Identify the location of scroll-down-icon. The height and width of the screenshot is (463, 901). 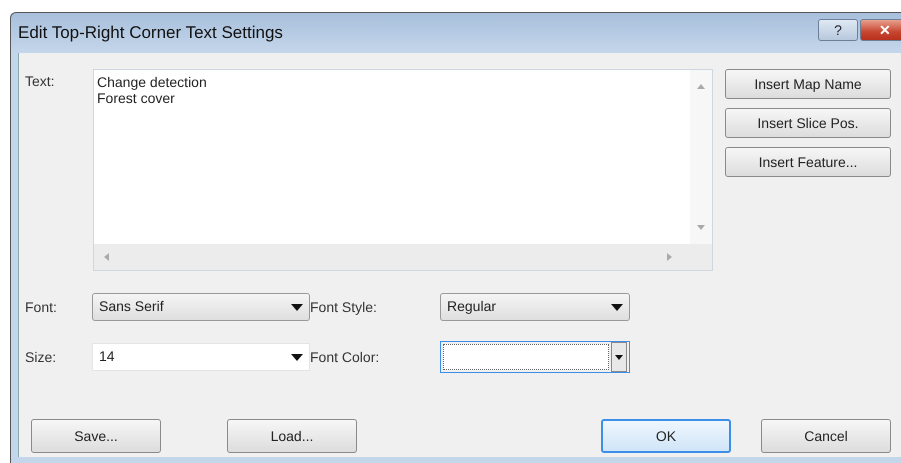
(701, 227).